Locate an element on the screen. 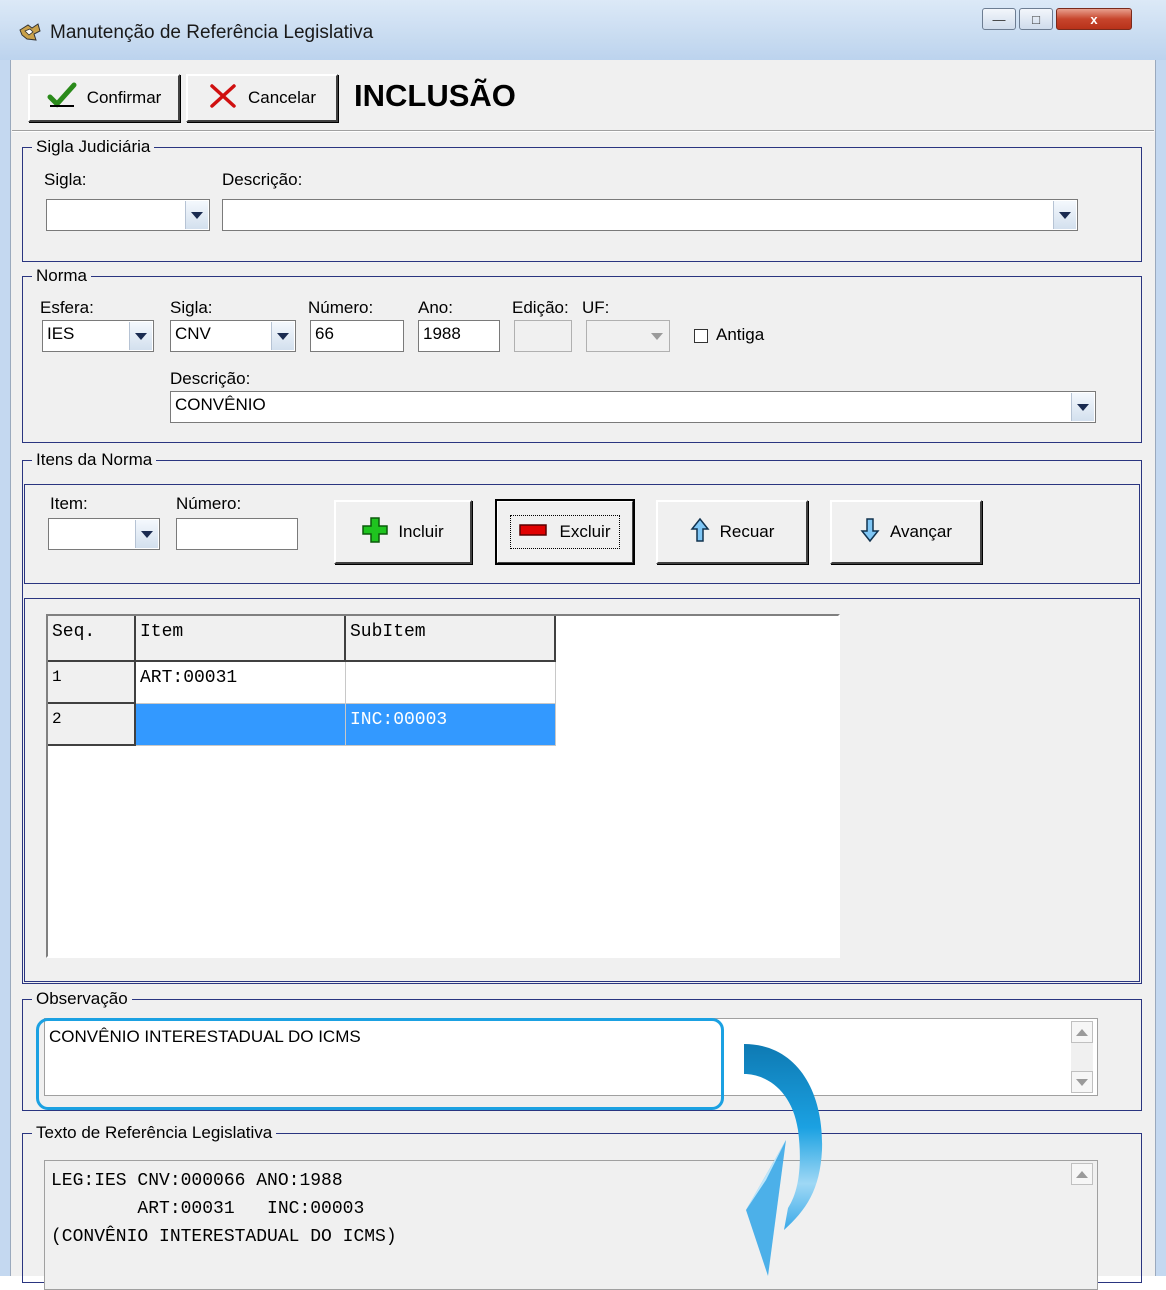 The height and width of the screenshot is (1290, 1166). texto-line-1: LEG:IES CNV:000066 ANO:1988 is located at coordinates (197, 1181).